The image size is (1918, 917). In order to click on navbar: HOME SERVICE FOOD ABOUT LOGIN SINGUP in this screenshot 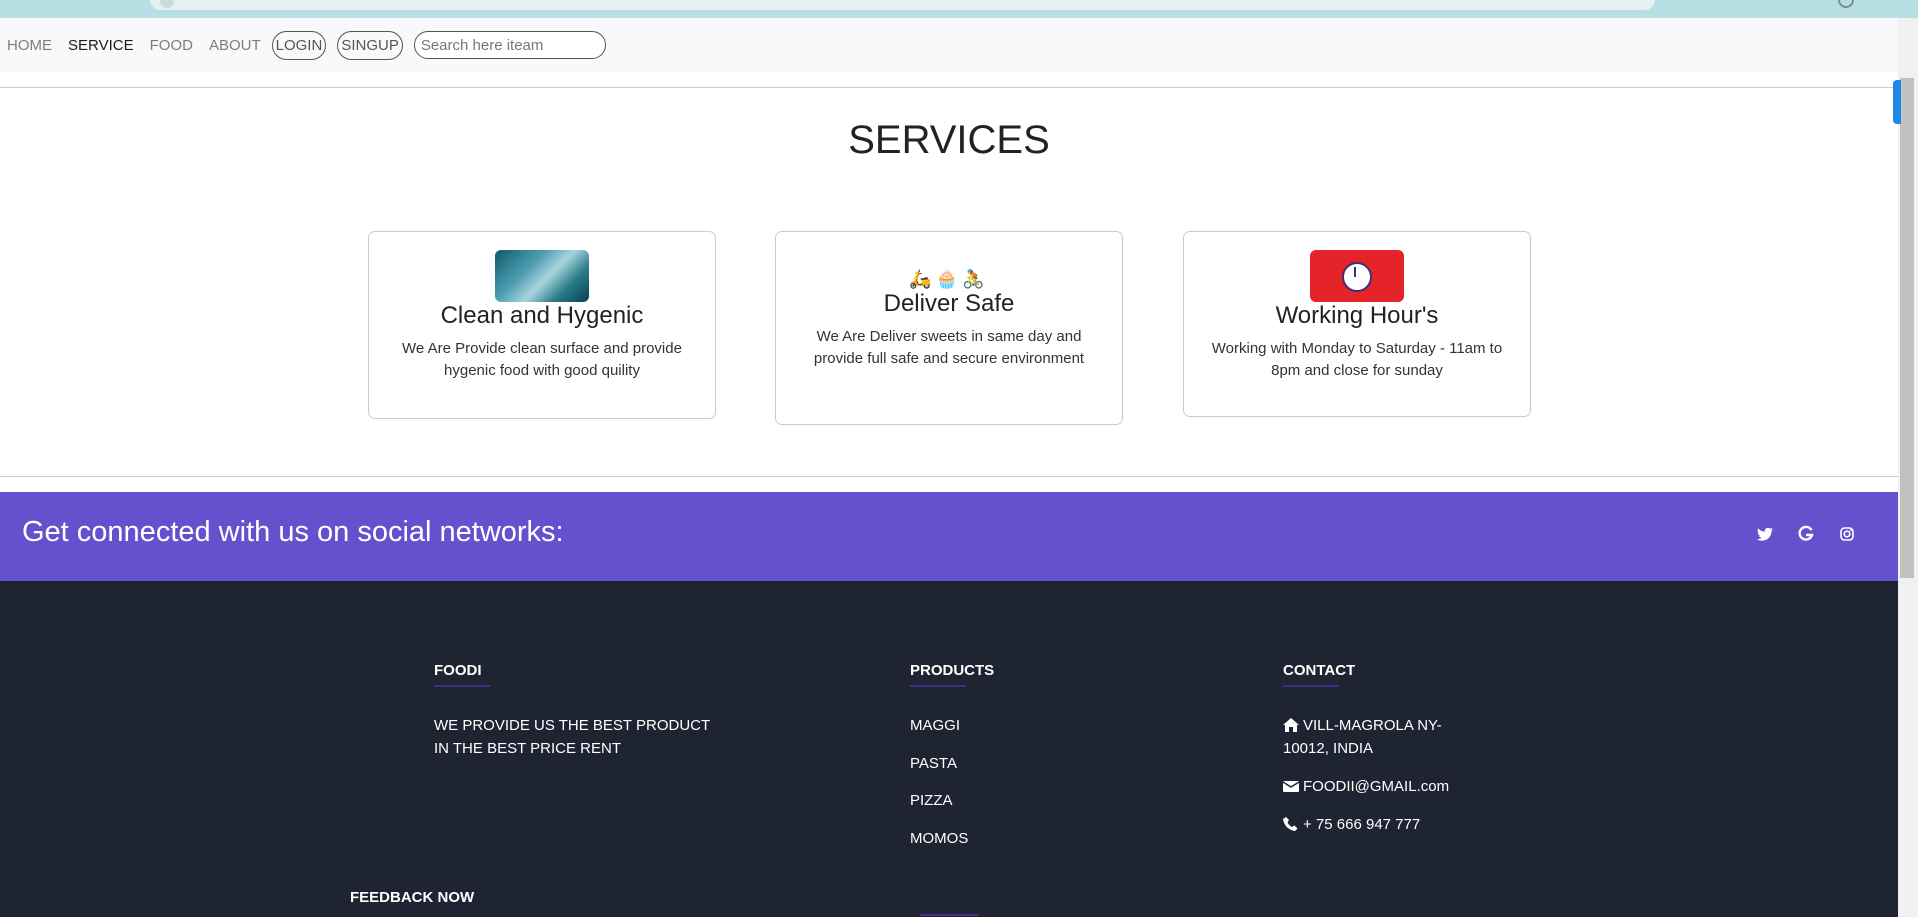, I will do `click(949, 45)`.